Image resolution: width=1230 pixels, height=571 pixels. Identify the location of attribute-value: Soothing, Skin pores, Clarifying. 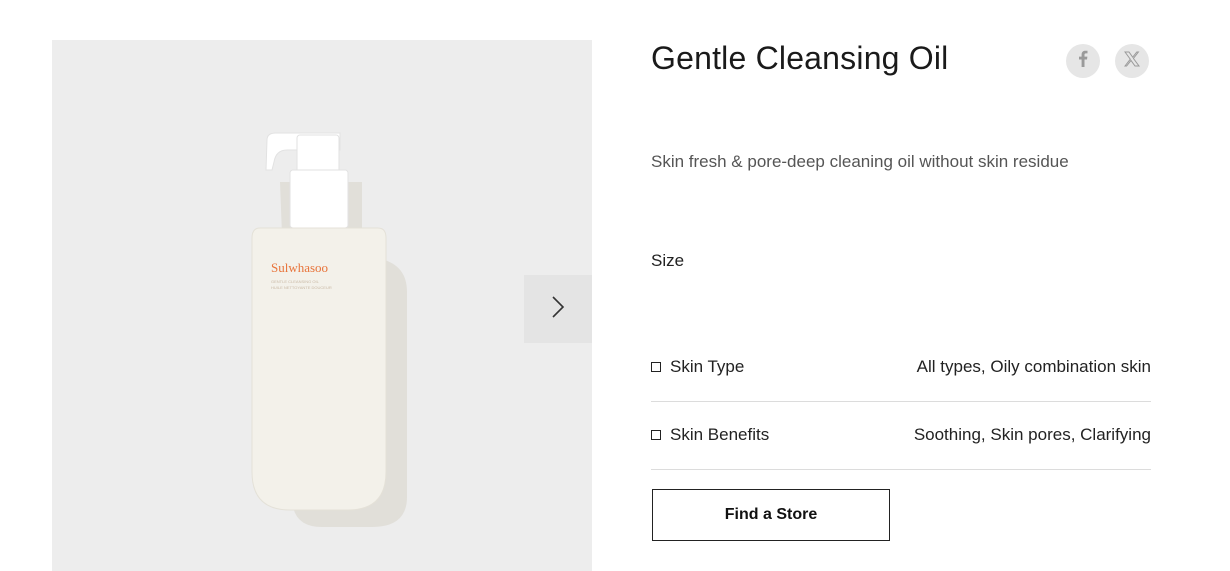
(1032, 434).